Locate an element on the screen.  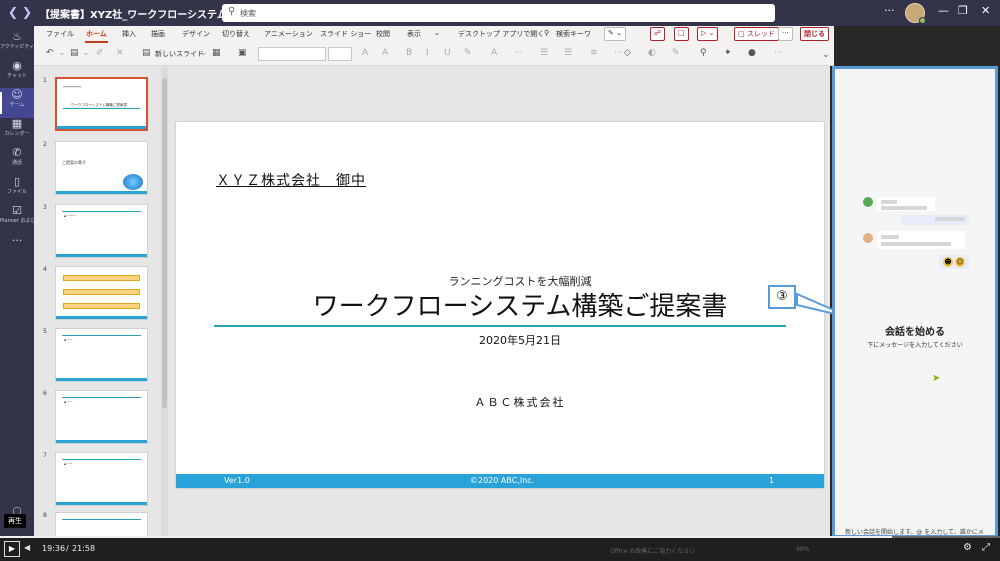
tab-draw: 描画 is located at coordinates (158, 34).